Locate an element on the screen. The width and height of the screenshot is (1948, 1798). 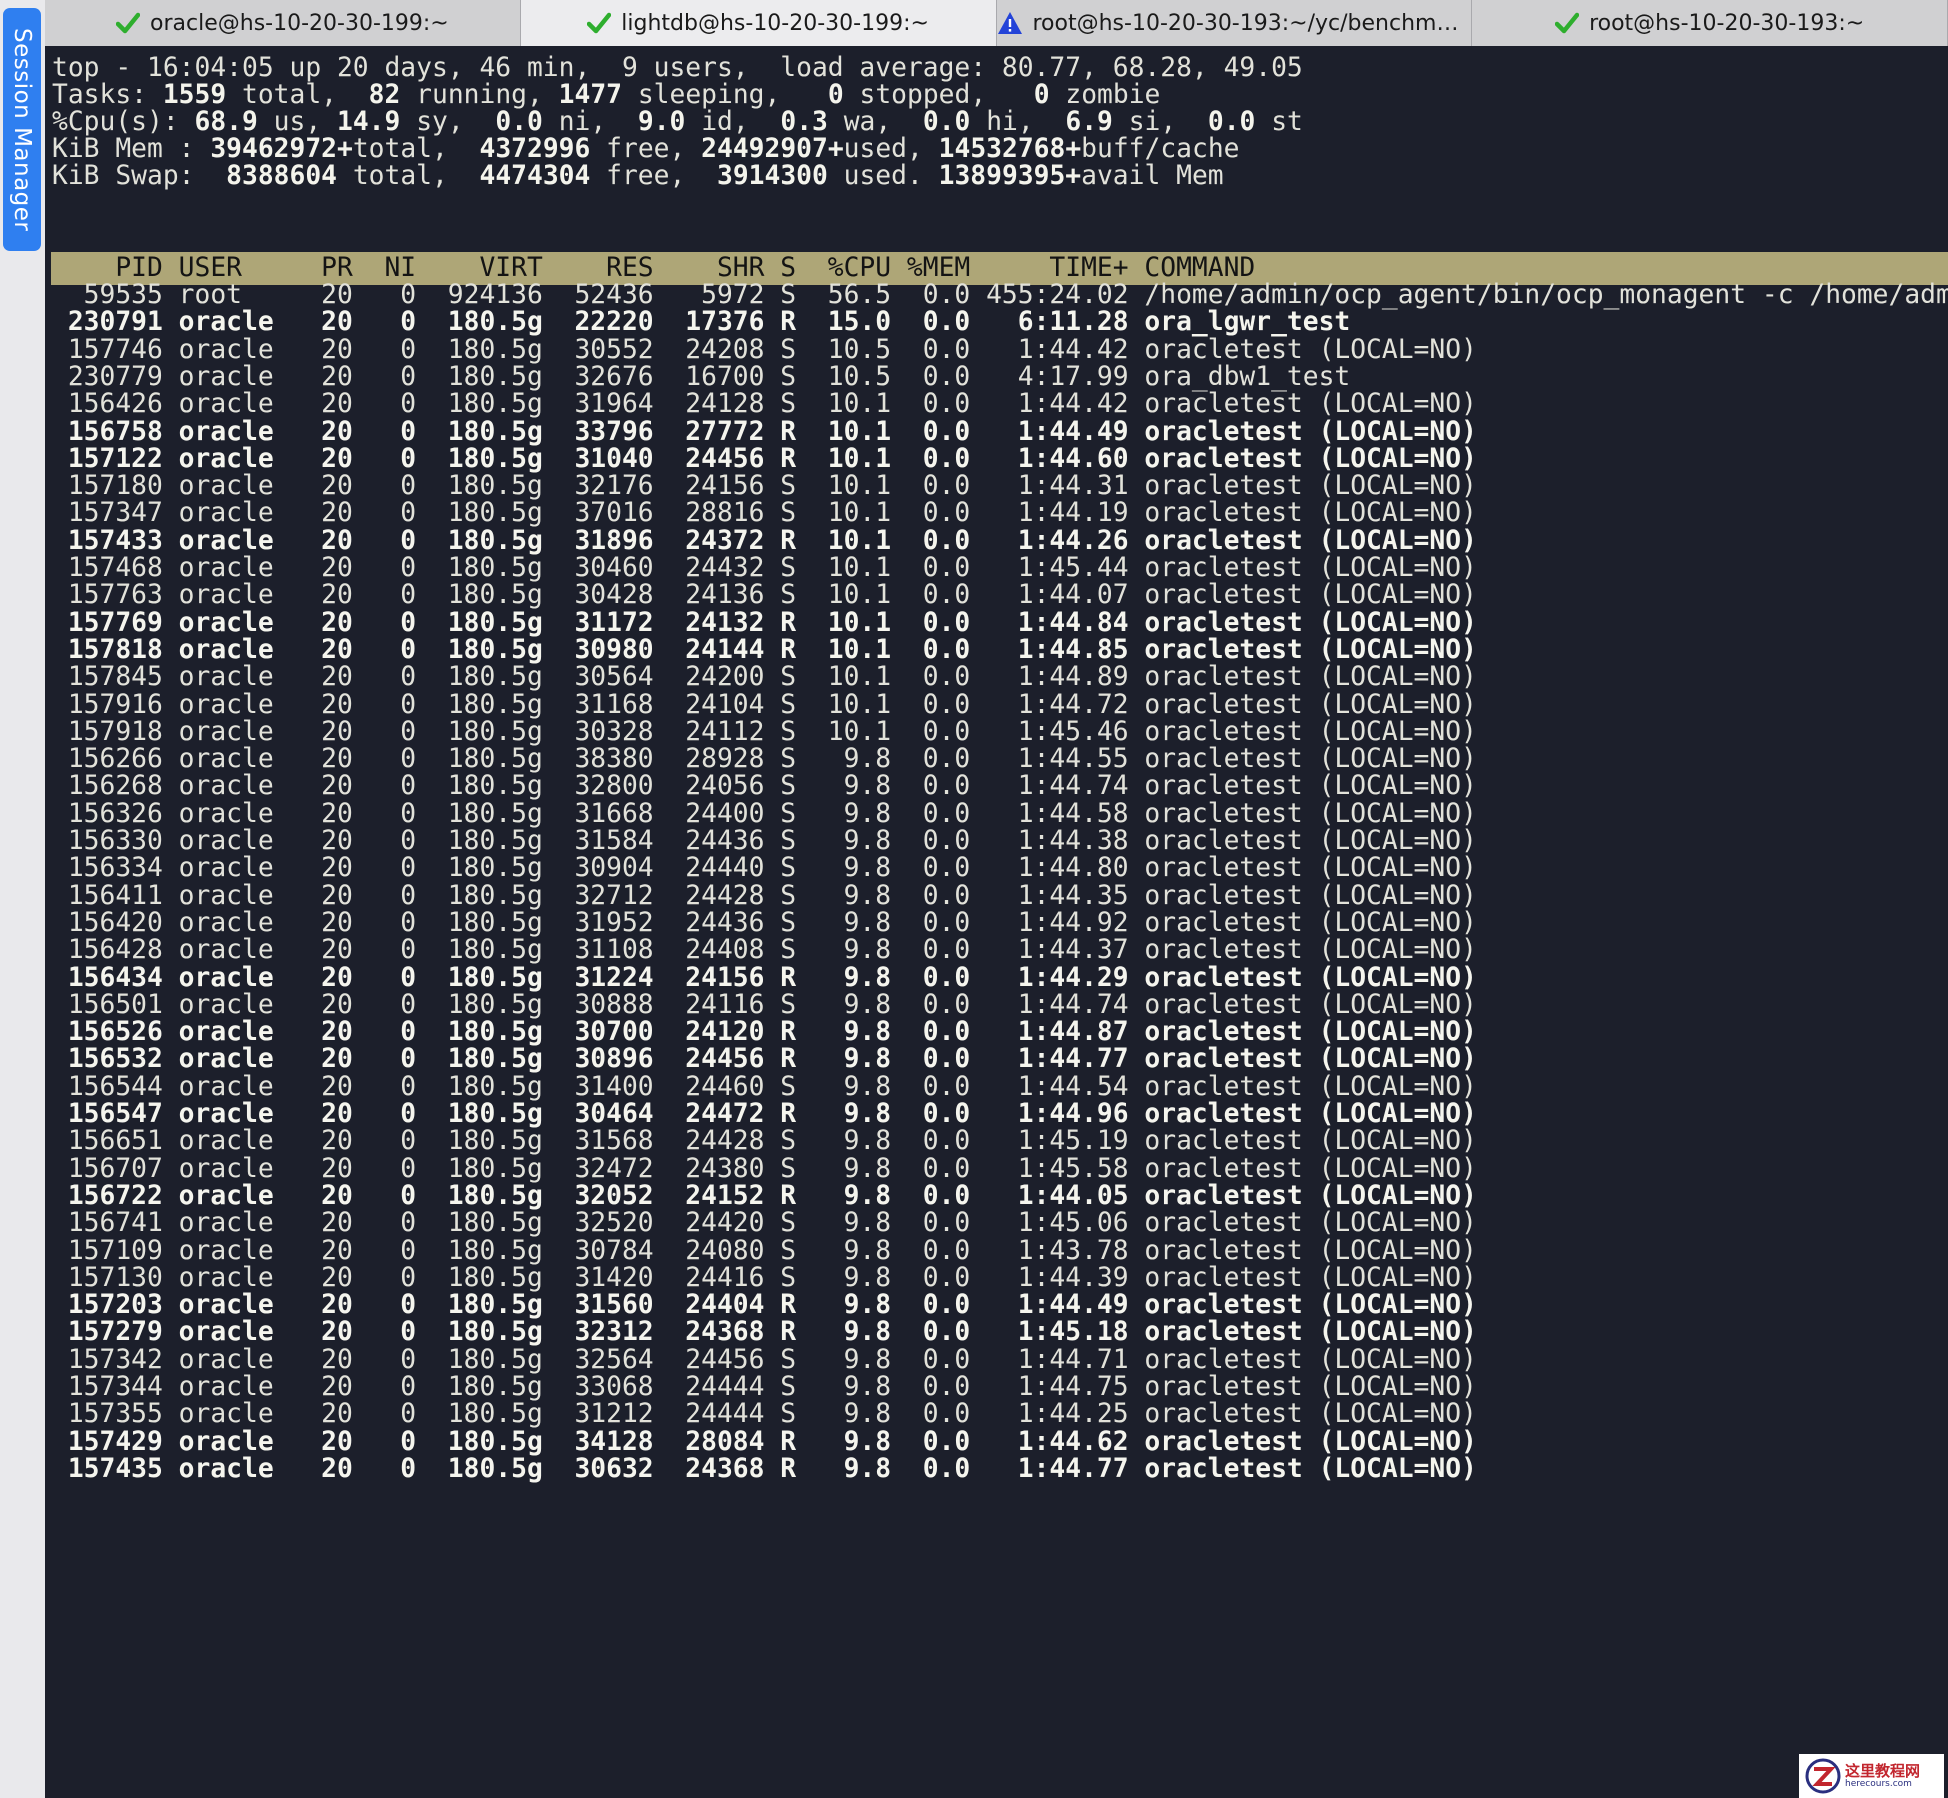
tab-label: lightdb@hs-10-20-30-199:~ is located at coordinates (775, 23).